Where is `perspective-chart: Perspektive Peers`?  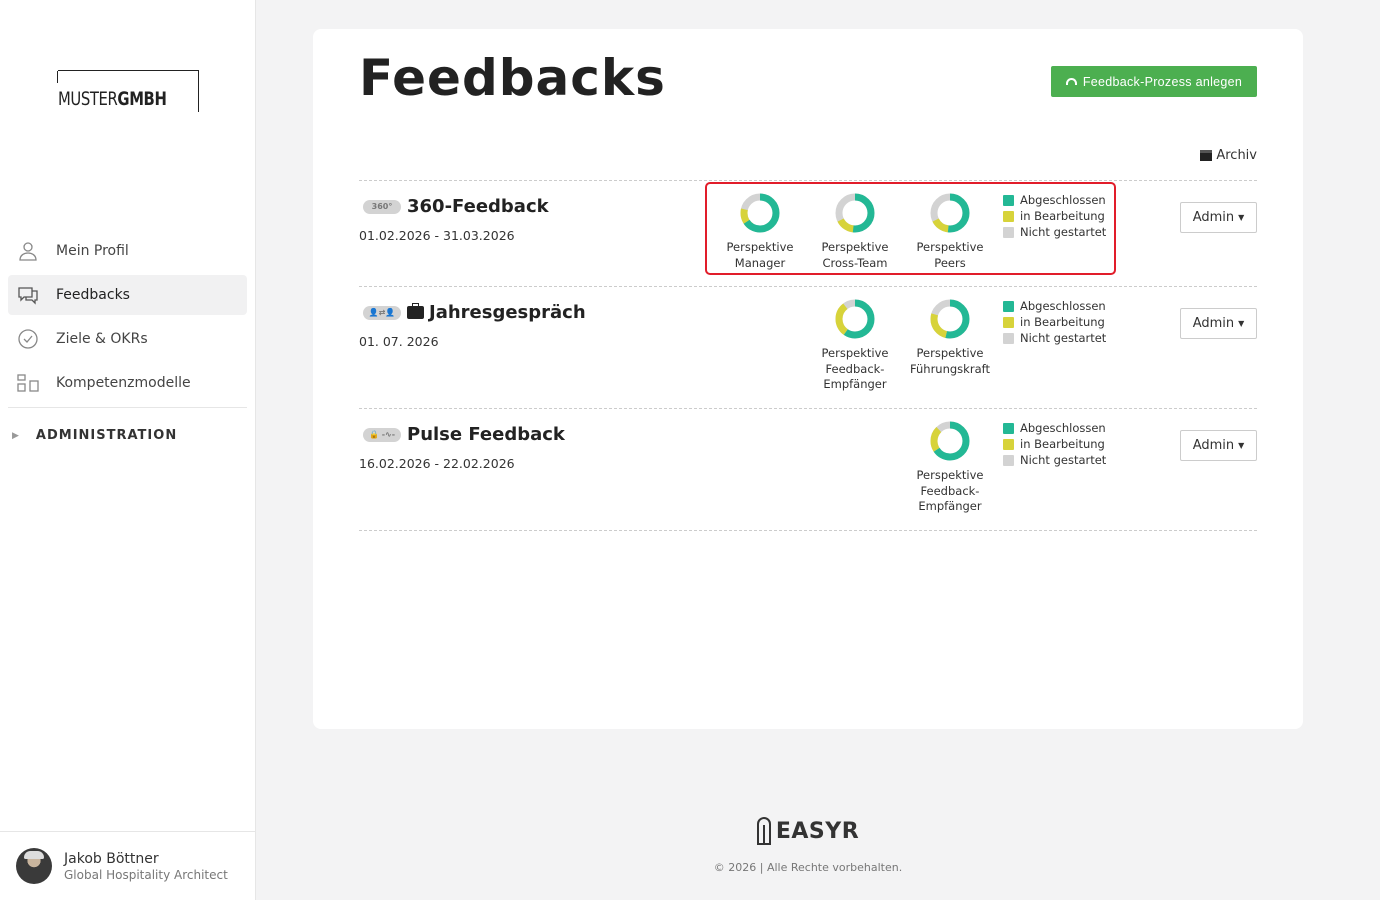 perspective-chart: Perspektive Peers is located at coordinates (950, 231).